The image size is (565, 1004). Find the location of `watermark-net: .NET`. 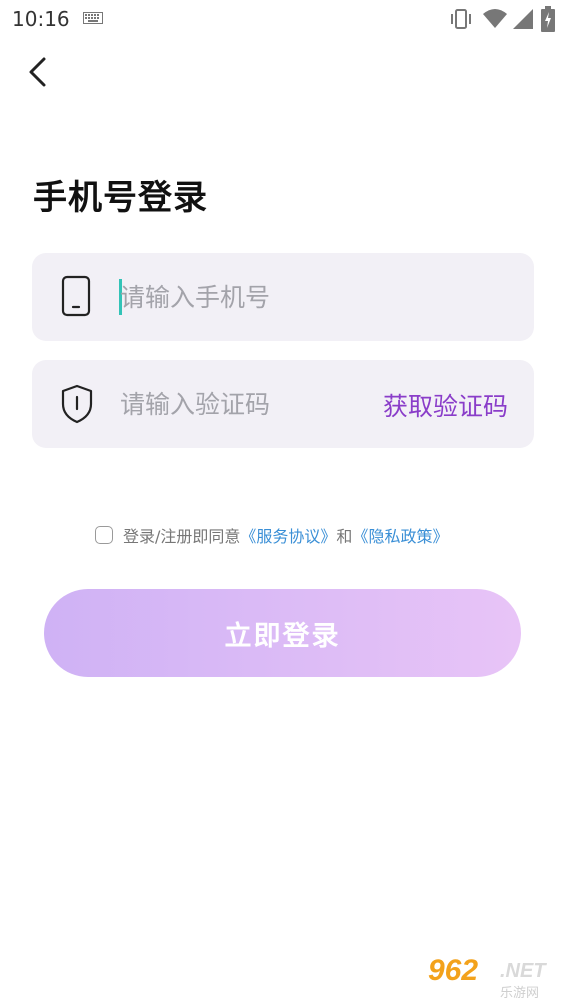

watermark-net: .NET is located at coordinates (523, 971).